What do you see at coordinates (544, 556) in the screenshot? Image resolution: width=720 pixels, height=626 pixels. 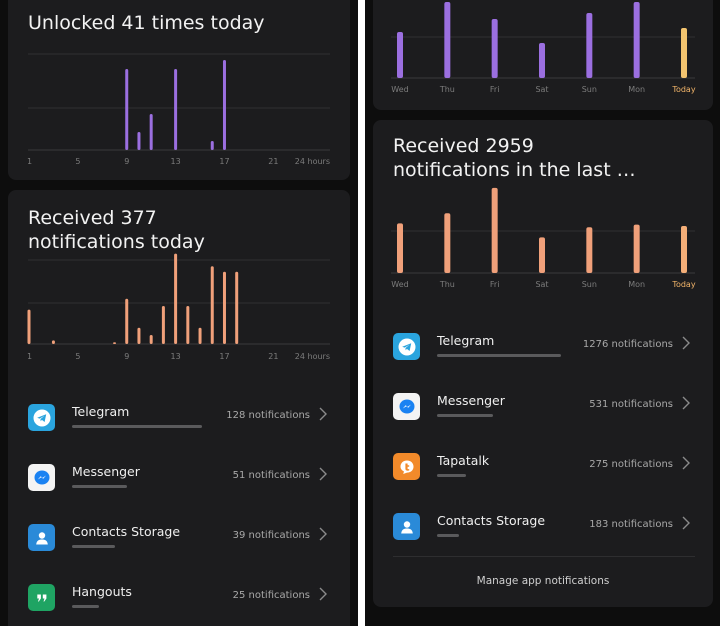 I see `separator` at bounding box center [544, 556].